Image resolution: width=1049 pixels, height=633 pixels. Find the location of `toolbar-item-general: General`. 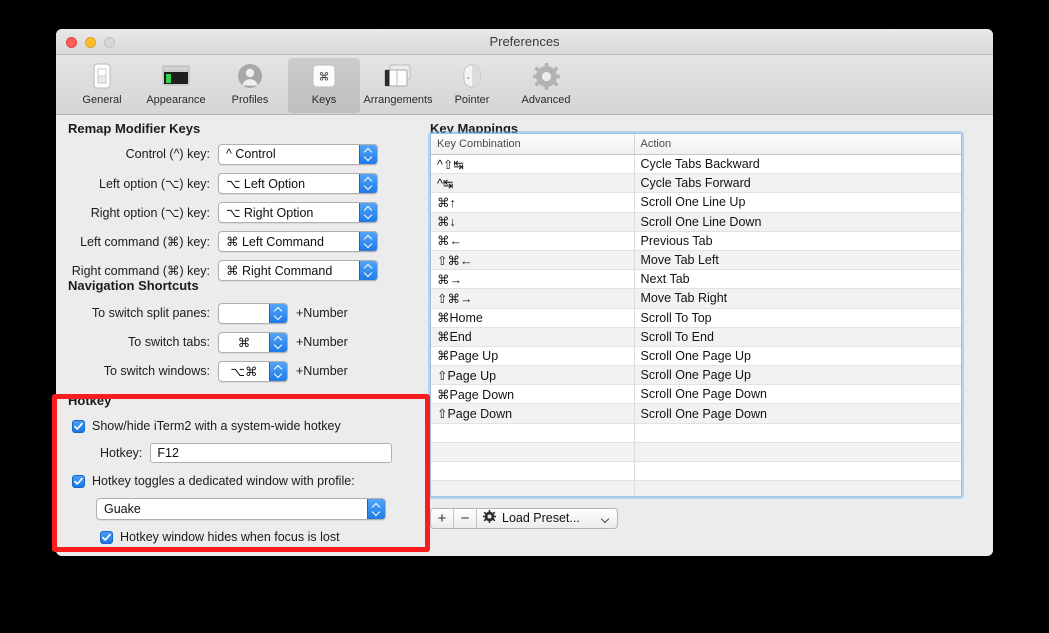

toolbar-item-general: General is located at coordinates (102, 85).